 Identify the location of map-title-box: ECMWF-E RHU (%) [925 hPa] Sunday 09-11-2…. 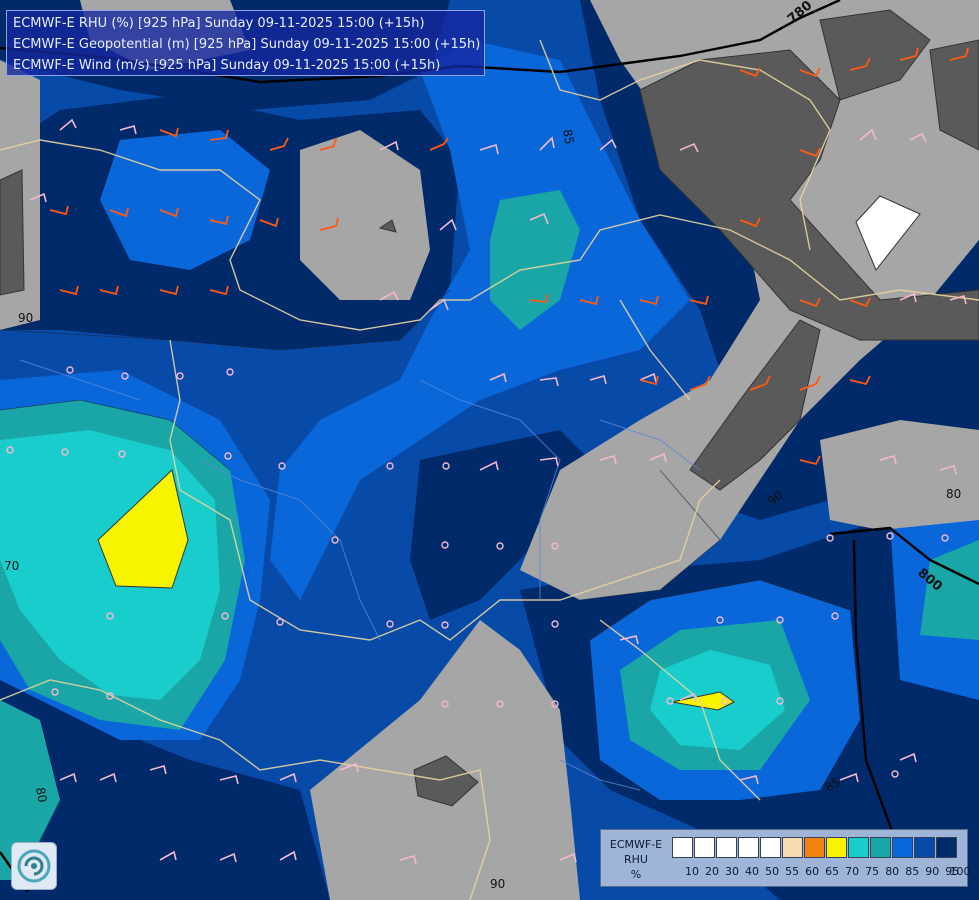
(245, 43).